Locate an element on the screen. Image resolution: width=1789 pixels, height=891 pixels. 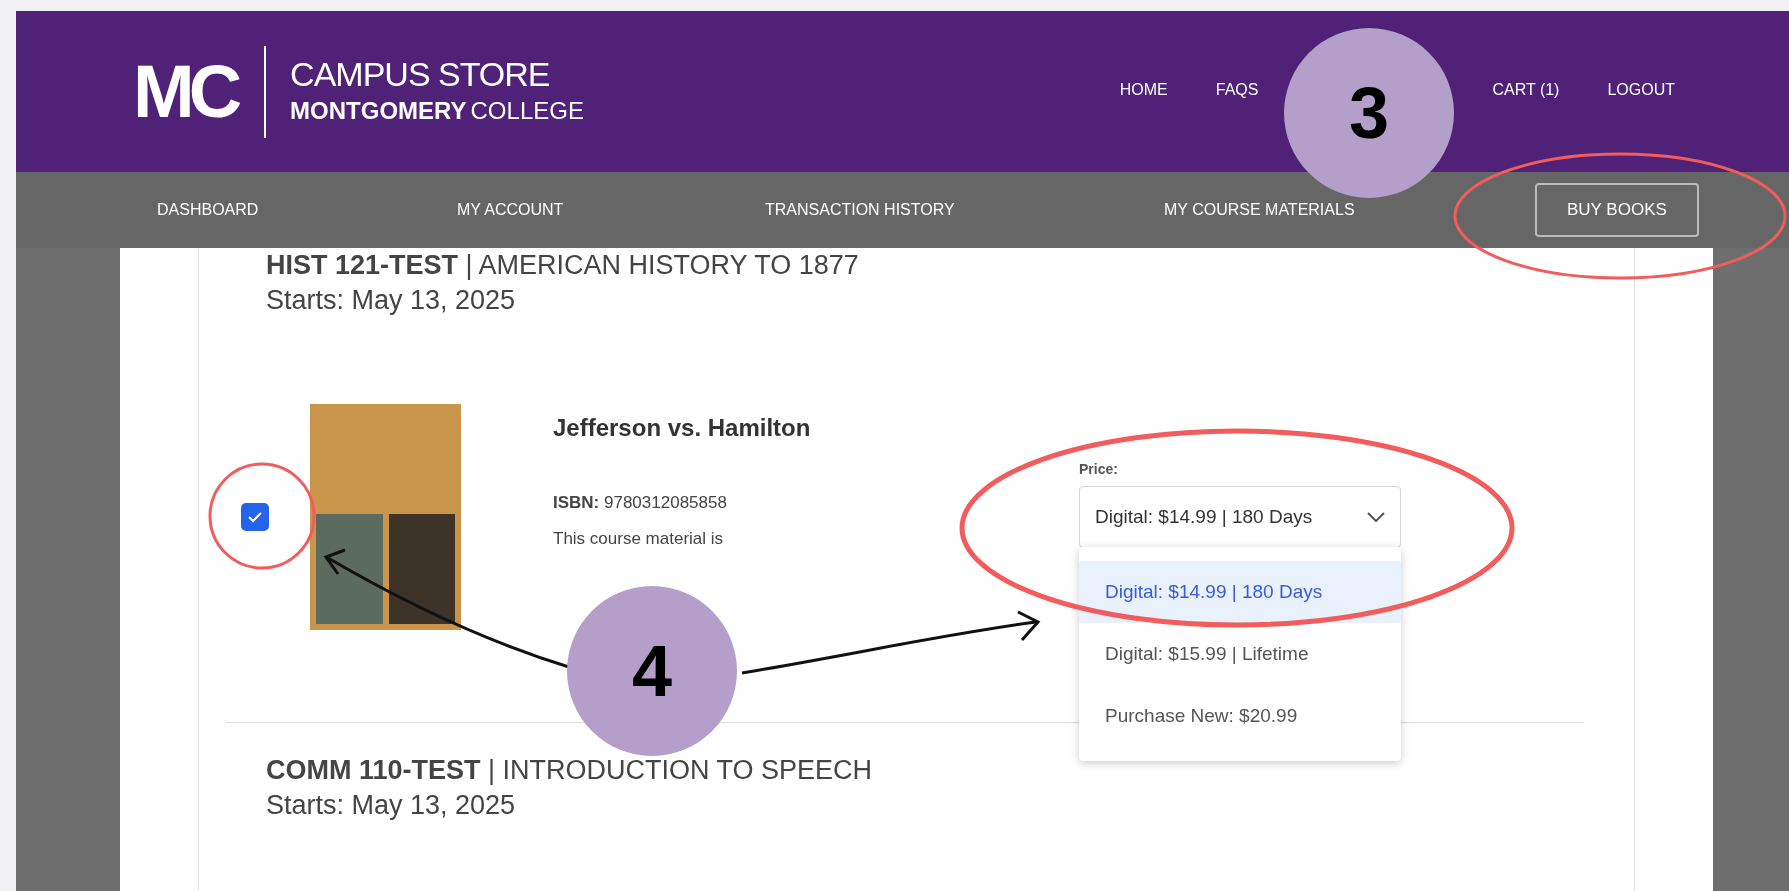
course-heading: COMM 110-TEST | INTRODUCTION TO SPEECH is located at coordinates (569, 770).